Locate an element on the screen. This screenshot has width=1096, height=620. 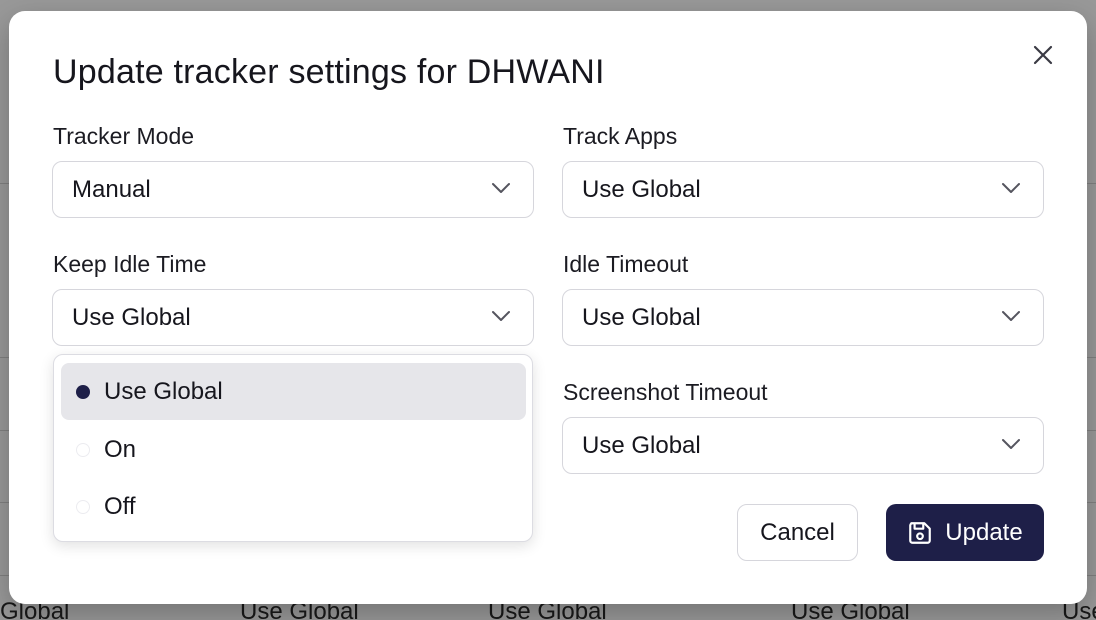
close-icon is located at coordinates (1043, 55).